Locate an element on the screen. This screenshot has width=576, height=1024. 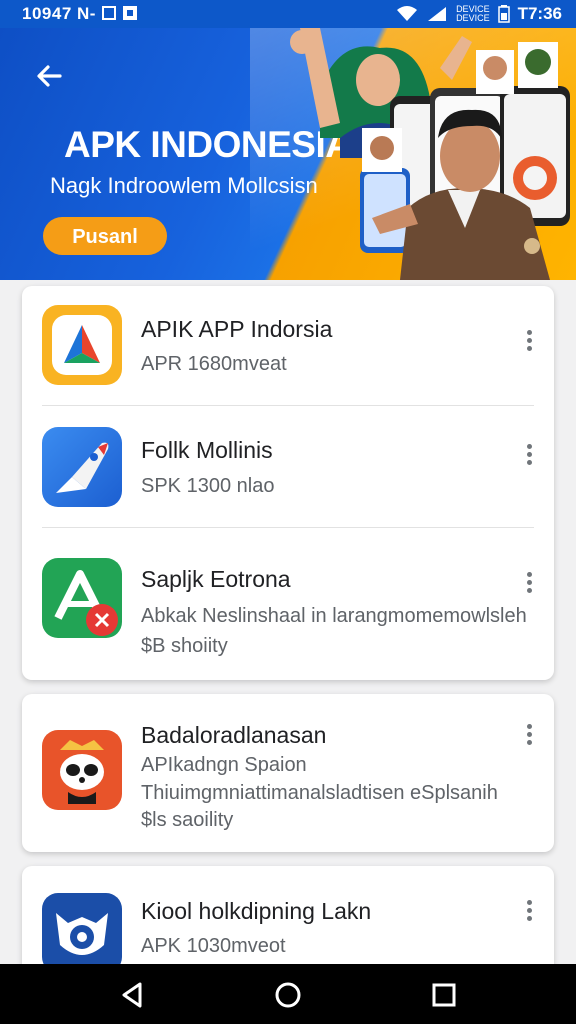
app-description: $ls saoility is located at coordinates (187, 820).